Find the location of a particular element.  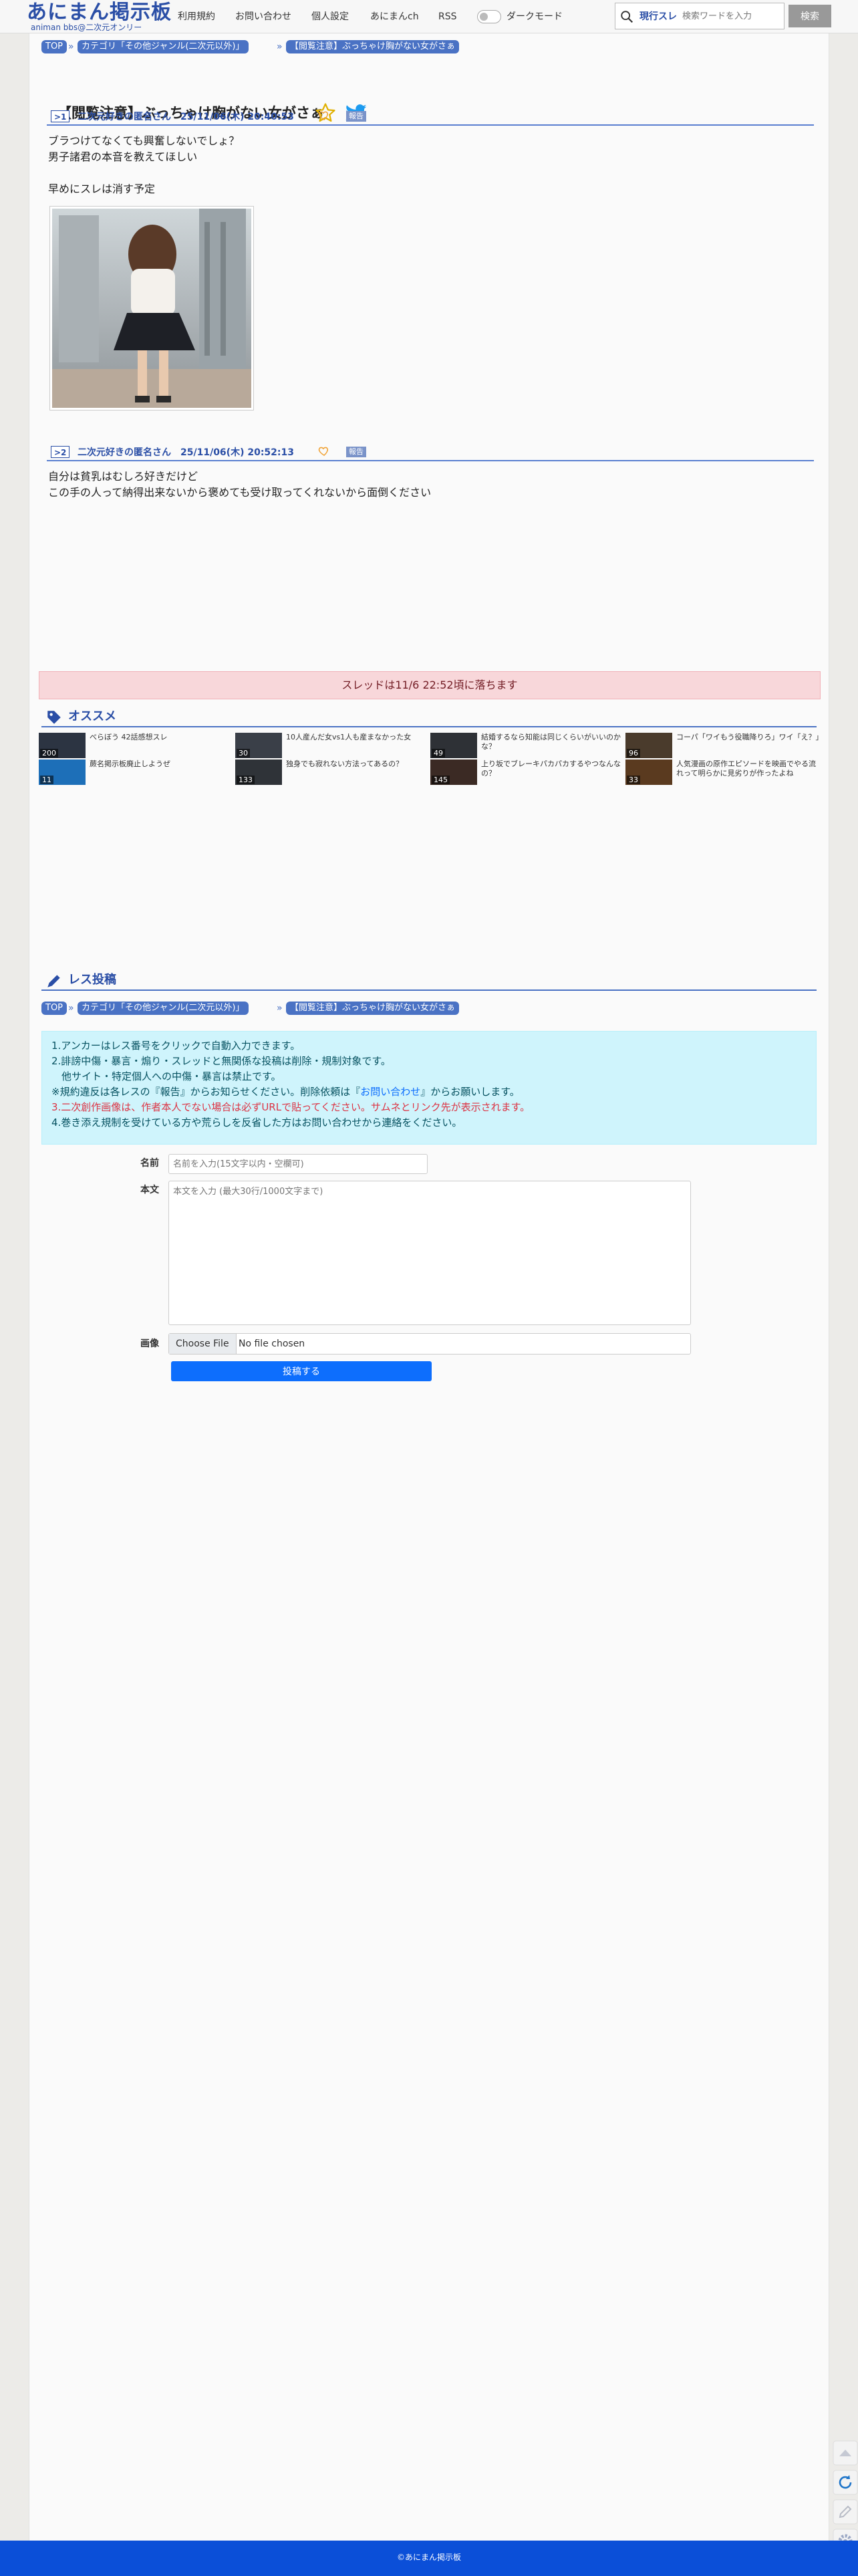

post-number: >2 is located at coordinates (60, 452).